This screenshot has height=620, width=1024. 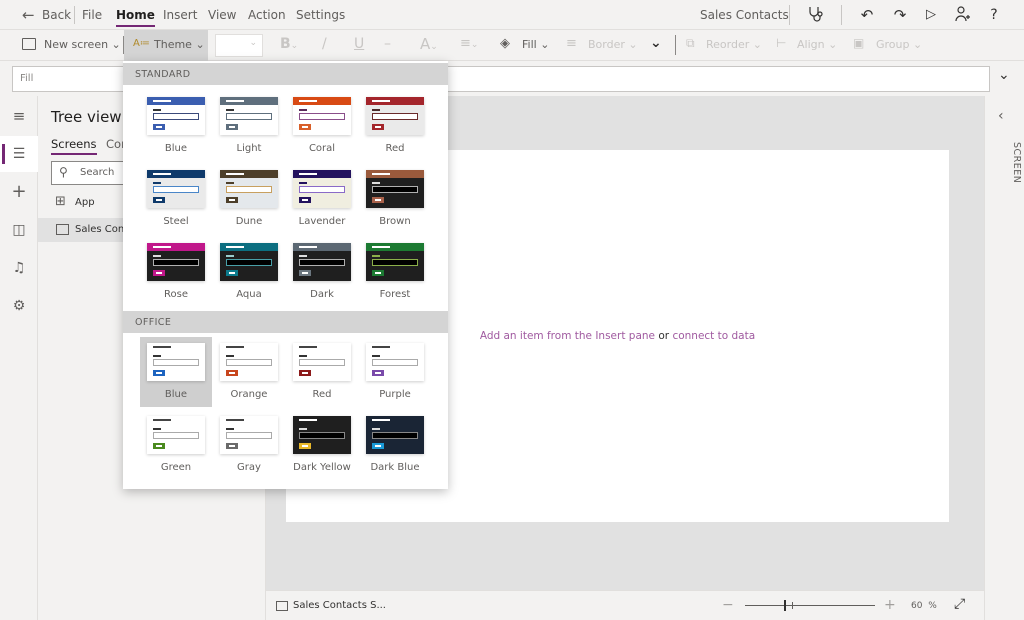 I want to click on menu-file: File, so click(x=92, y=15).